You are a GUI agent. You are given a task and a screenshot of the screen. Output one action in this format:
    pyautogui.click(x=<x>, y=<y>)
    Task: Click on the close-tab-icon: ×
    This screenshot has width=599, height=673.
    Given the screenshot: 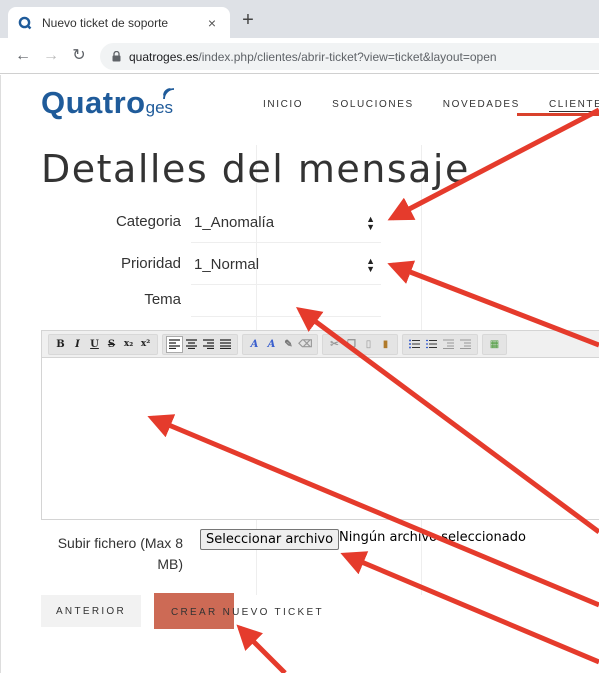 What is the action you would take?
    pyautogui.click(x=212, y=23)
    